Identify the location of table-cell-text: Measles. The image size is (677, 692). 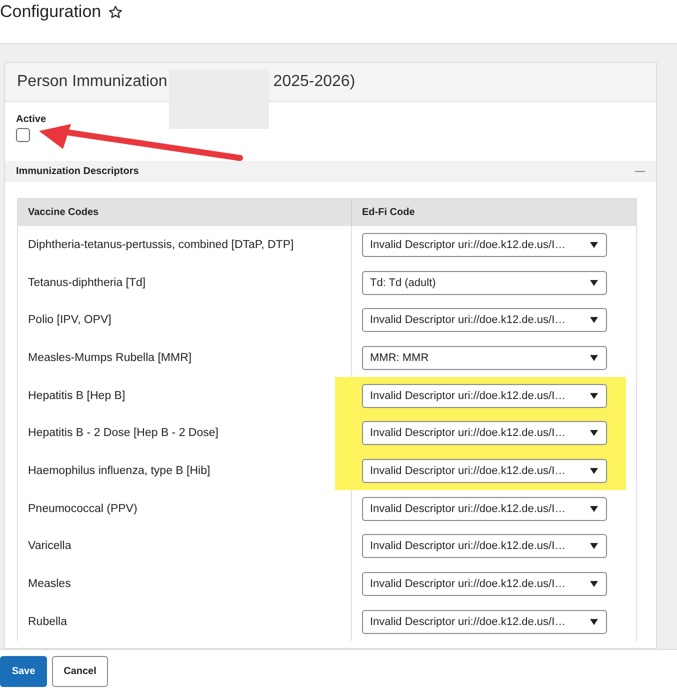
(49, 584).